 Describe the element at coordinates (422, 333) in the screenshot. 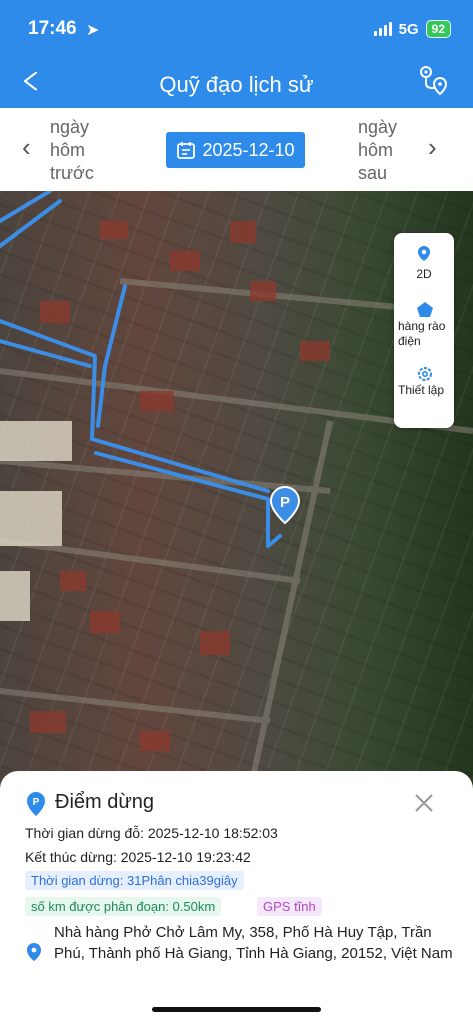

I see `electric-fence-label: hàng rào điện` at that location.